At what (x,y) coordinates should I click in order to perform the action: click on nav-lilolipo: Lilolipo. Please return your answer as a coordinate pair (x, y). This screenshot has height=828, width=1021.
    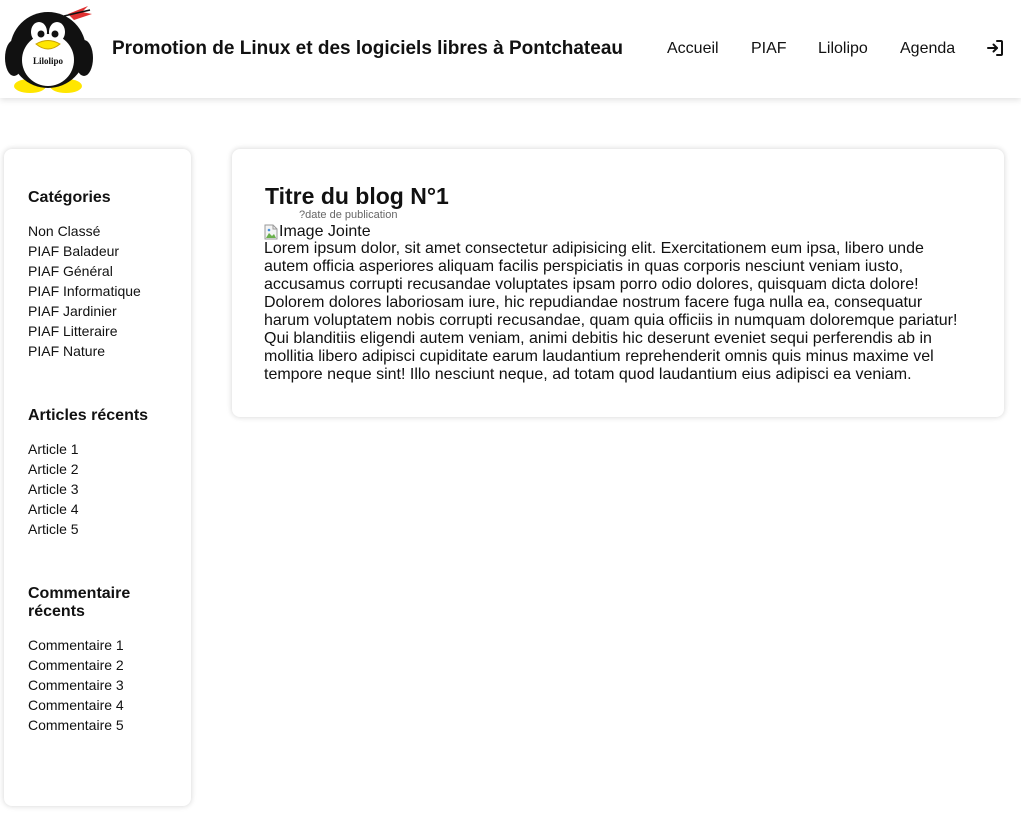
    Looking at the image, I should click on (843, 49).